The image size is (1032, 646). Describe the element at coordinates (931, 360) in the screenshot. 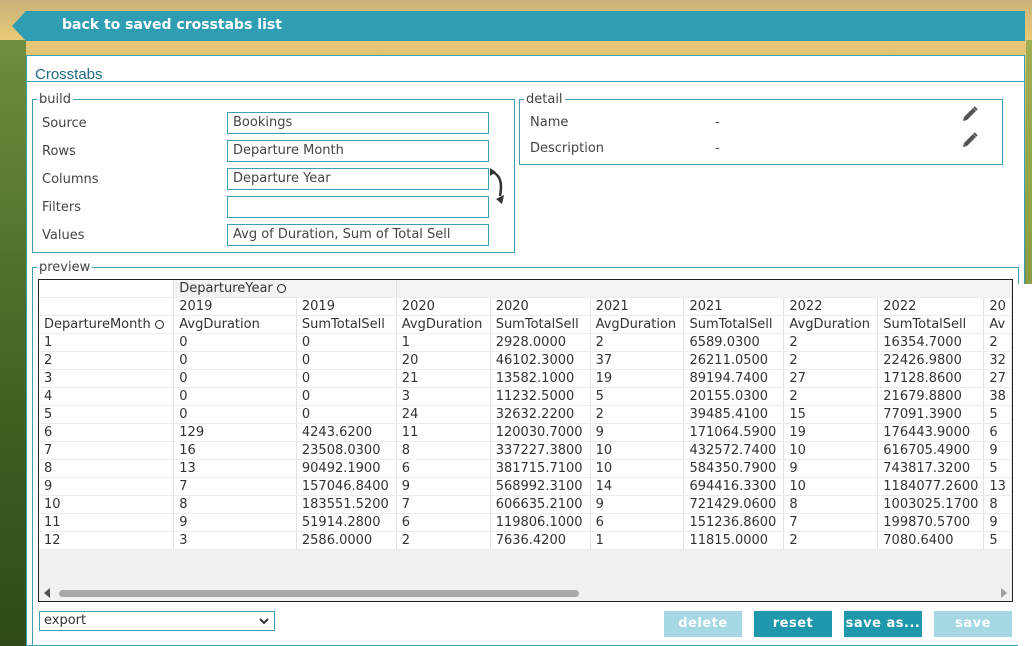

I see `table-cell: 22426.9800` at that location.